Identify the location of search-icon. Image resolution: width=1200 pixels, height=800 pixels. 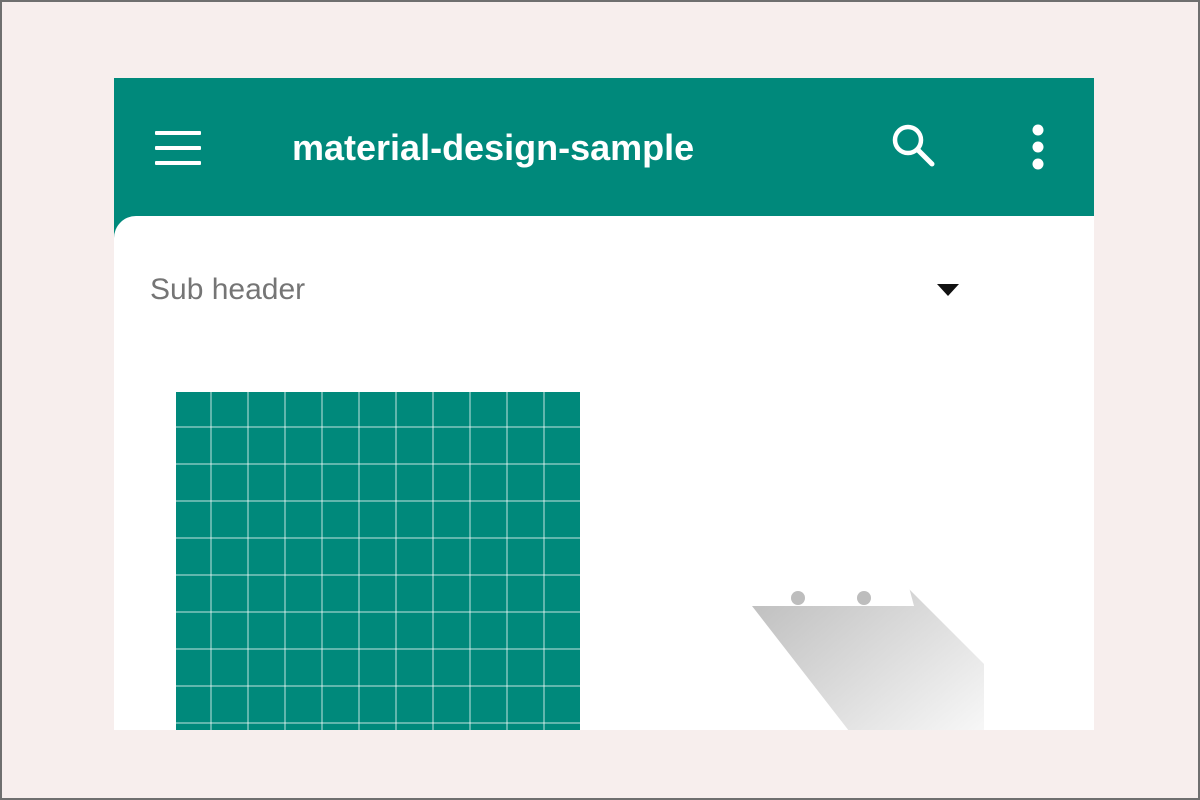
(913, 145).